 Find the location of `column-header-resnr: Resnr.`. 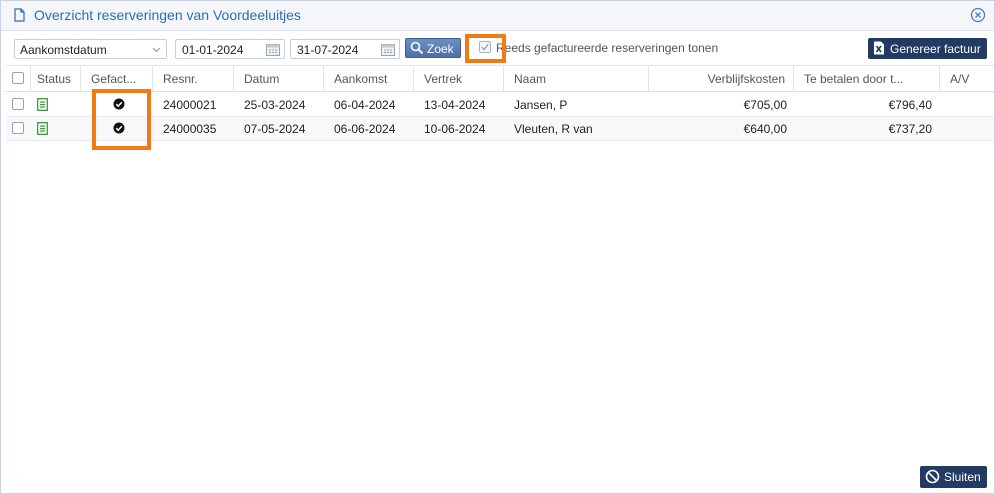

column-header-resnr: Resnr. is located at coordinates (193, 79).